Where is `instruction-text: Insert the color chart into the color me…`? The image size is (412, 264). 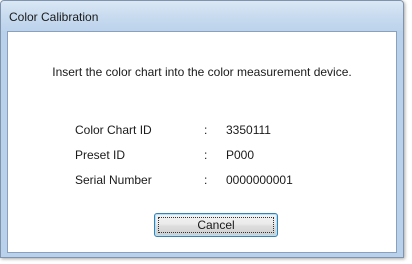
instruction-text: Insert the color chart into the color me… is located at coordinates (202, 72).